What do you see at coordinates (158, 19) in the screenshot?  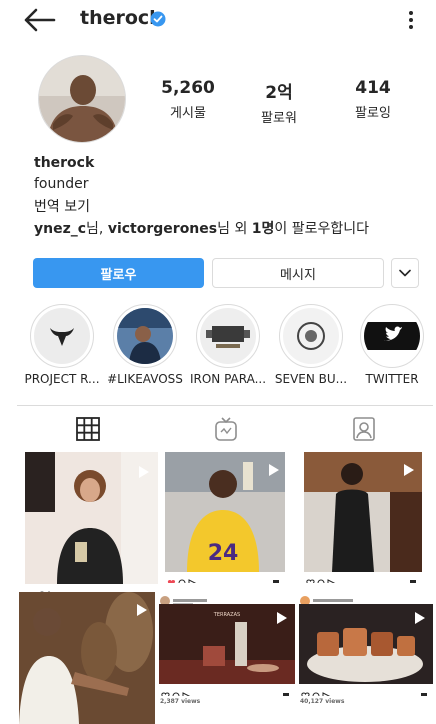 I see `verified-badge-icon` at bounding box center [158, 19].